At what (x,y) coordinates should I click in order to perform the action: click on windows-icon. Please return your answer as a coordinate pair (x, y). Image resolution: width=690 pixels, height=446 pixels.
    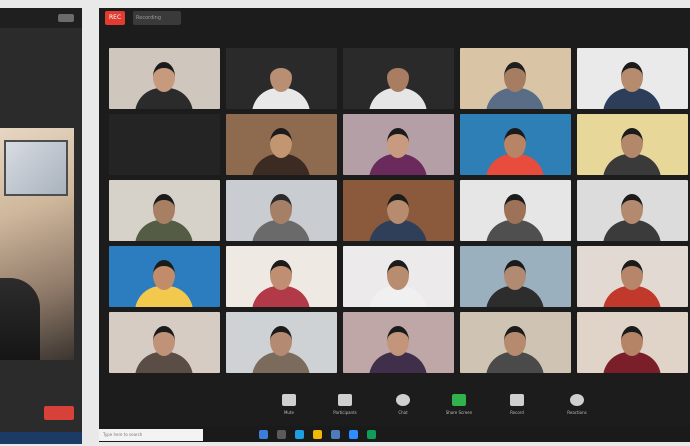
    Looking at the image, I should click on (263, 434).